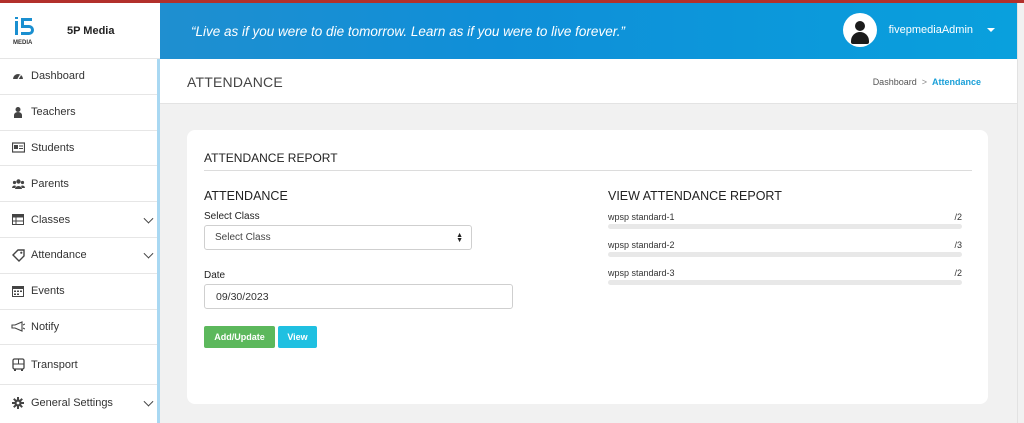 The height and width of the screenshot is (423, 1024). What do you see at coordinates (339, 337) in the screenshot?
I see `form-actions: Add/Update View` at bounding box center [339, 337].